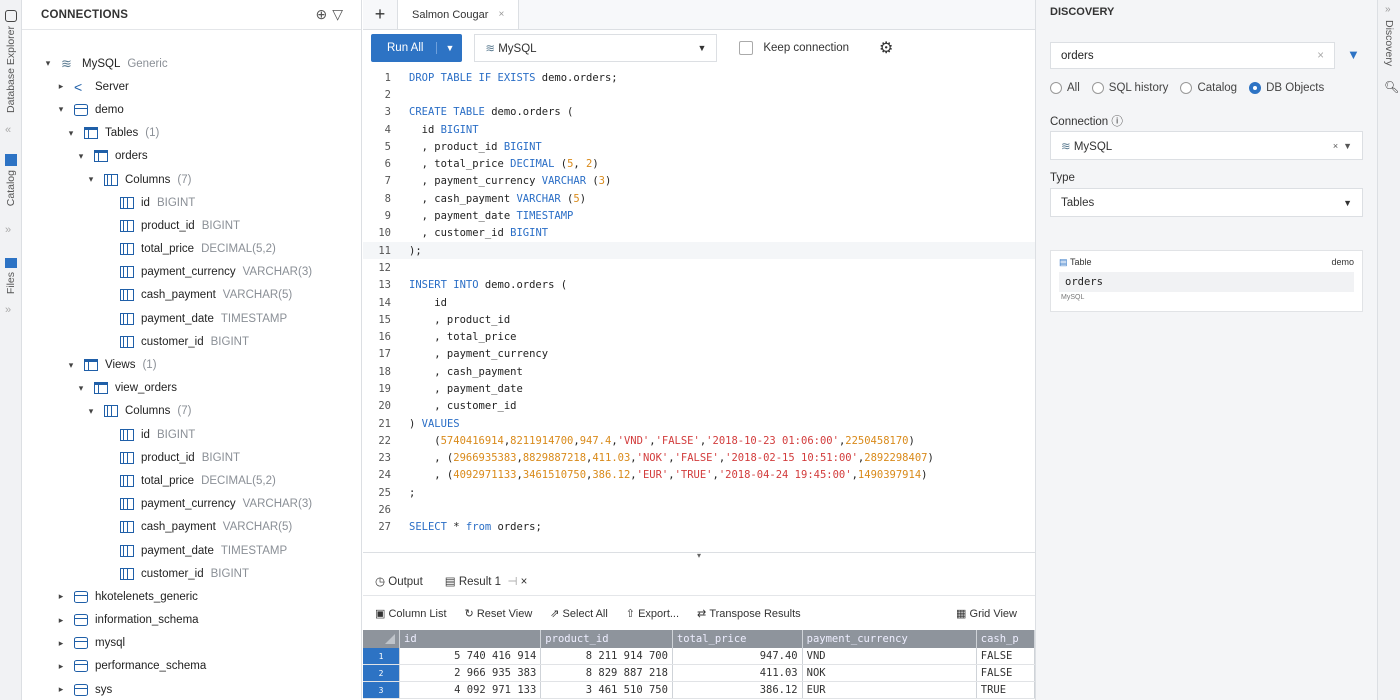 The image size is (1400, 700). What do you see at coordinates (1353, 54) in the screenshot?
I see `filter-icon: ▼` at bounding box center [1353, 54].